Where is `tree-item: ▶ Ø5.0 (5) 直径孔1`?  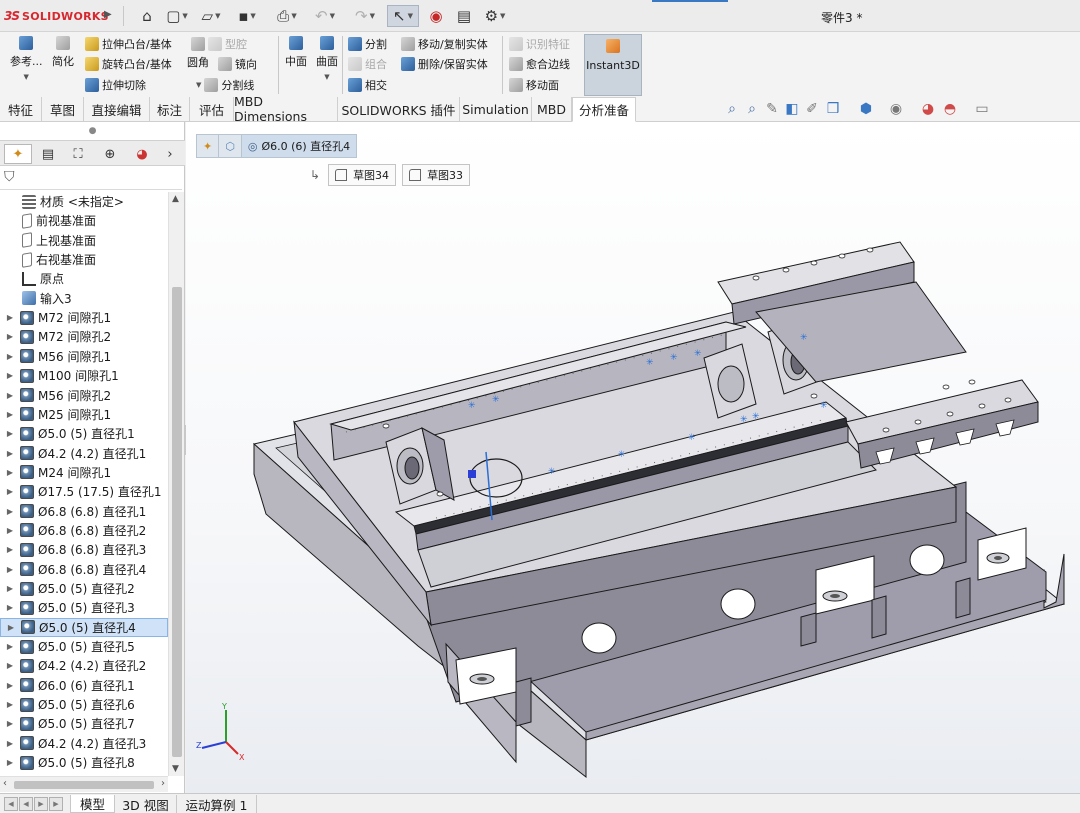 tree-item: ▶ Ø5.0 (5) 直径孔1 is located at coordinates (84, 433).